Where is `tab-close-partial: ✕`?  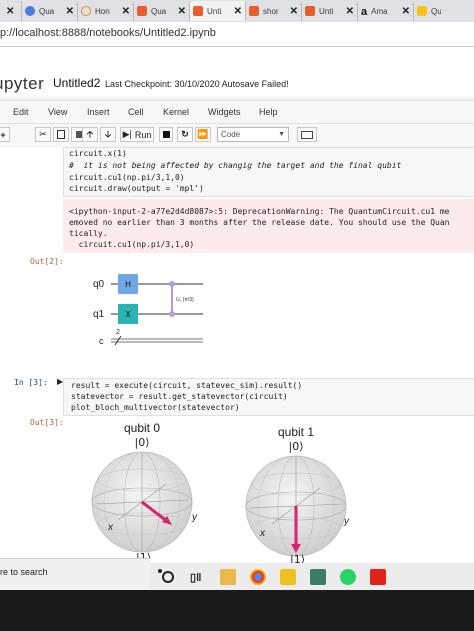 tab-close-partial: ✕ is located at coordinates (11, 11).